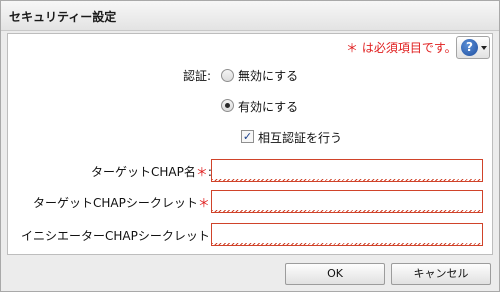 The height and width of the screenshot is (292, 500). What do you see at coordinates (247, 136) in the screenshot?
I see `mutual-auth-checkbox: ✓` at bounding box center [247, 136].